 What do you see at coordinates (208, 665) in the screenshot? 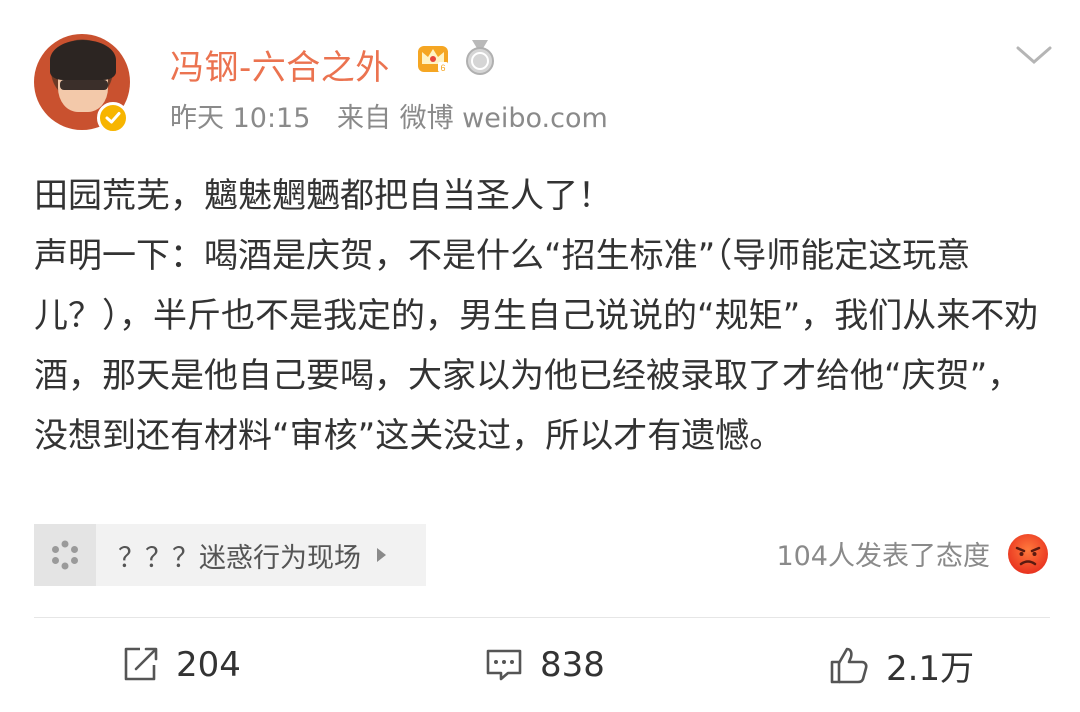
I see `repost-count: 204` at bounding box center [208, 665].